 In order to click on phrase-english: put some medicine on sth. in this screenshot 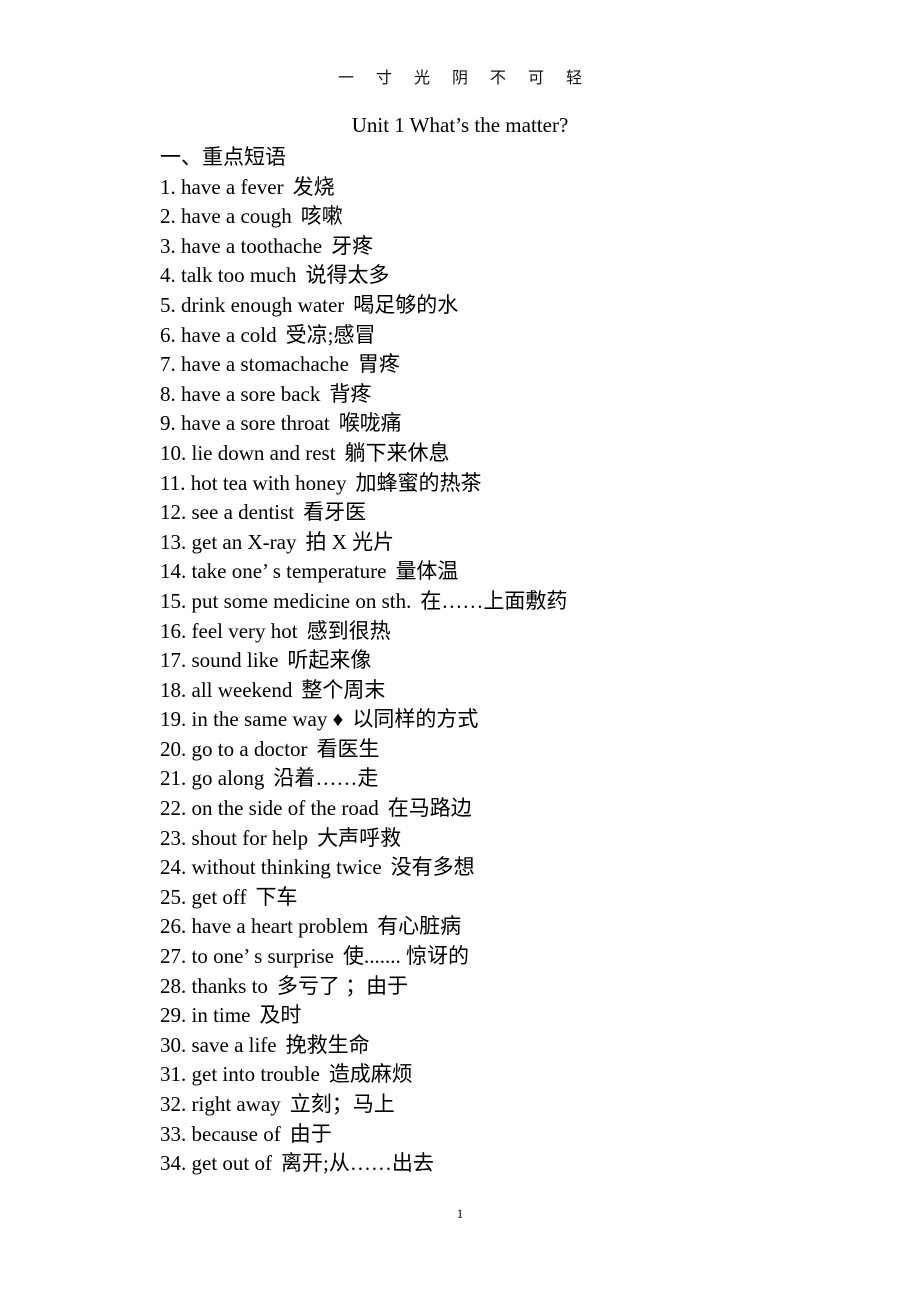, I will do `click(301, 600)`.